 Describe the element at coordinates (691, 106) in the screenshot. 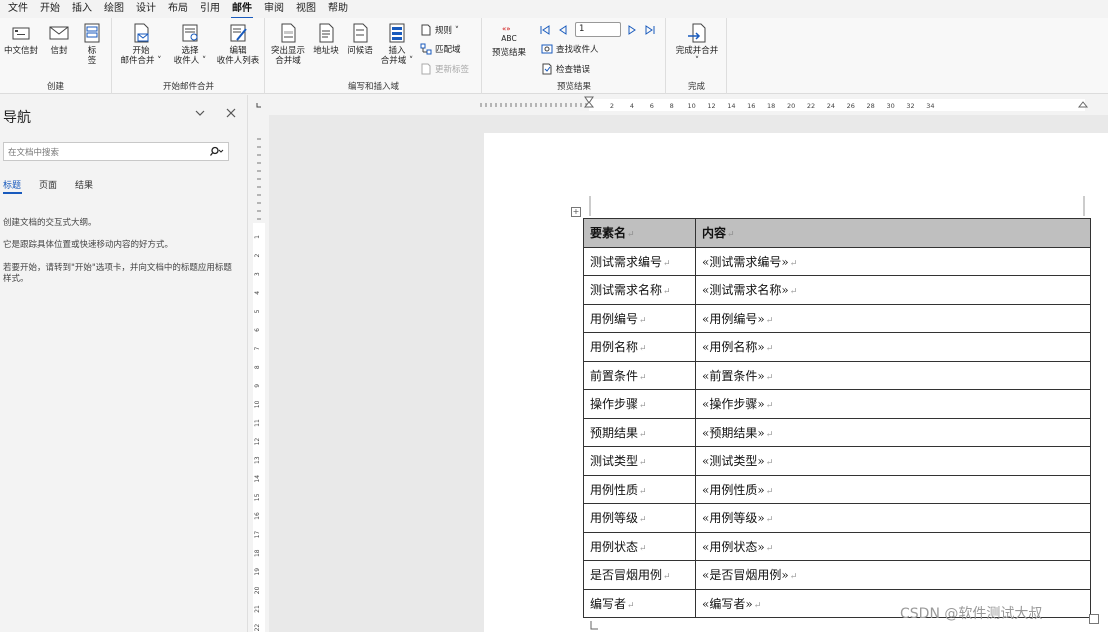

I see `ruler-label: 10` at that location.